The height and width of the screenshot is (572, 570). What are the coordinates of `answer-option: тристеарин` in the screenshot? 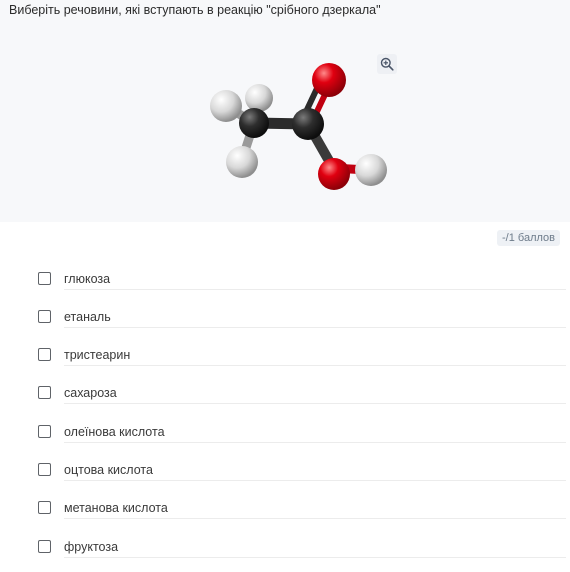 It's located at (285, 355).